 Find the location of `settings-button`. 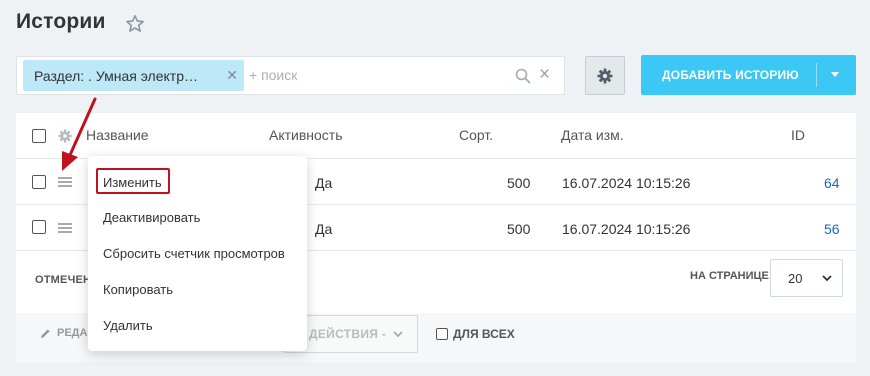

settings-button is located at coordinates (605, 75).